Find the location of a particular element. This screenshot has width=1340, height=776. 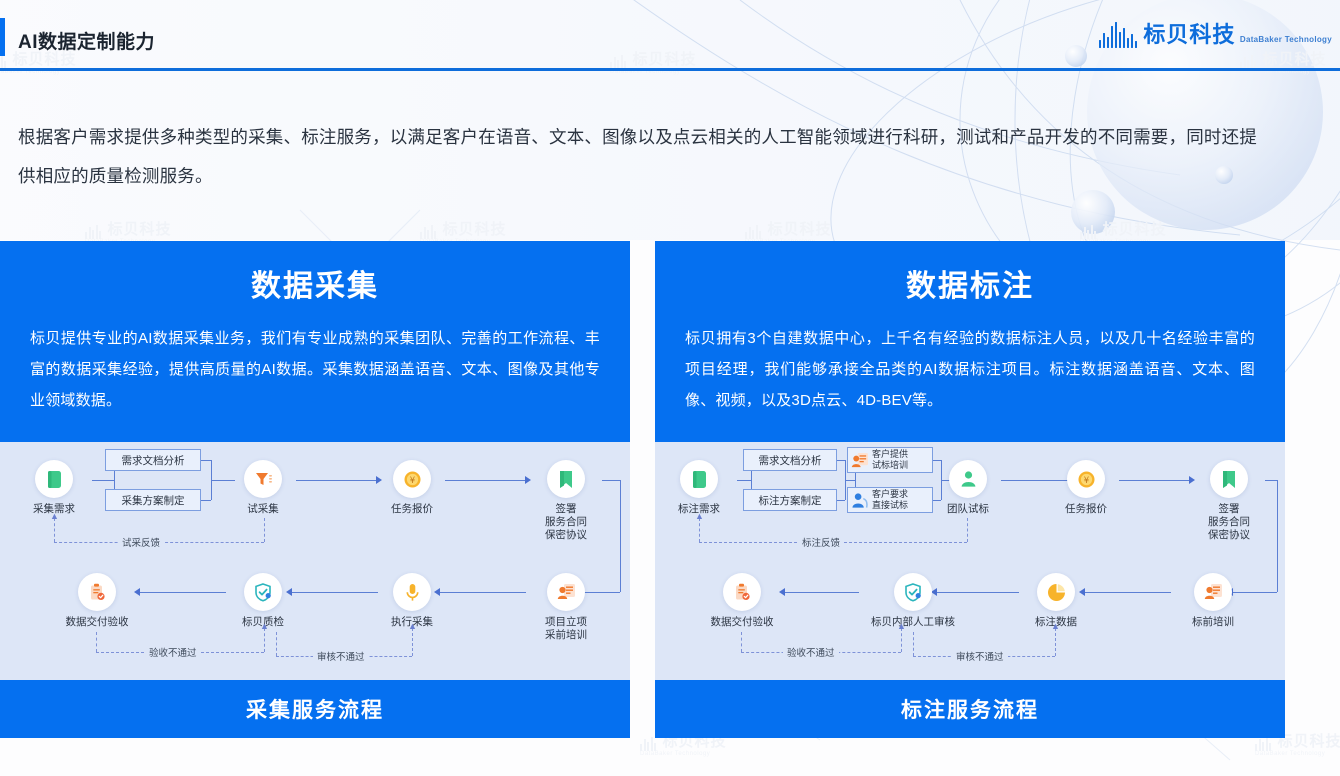

slide-header: AI数据定制能力 标贝科技 DataBaker Technology is located at coordinates (670, 35).